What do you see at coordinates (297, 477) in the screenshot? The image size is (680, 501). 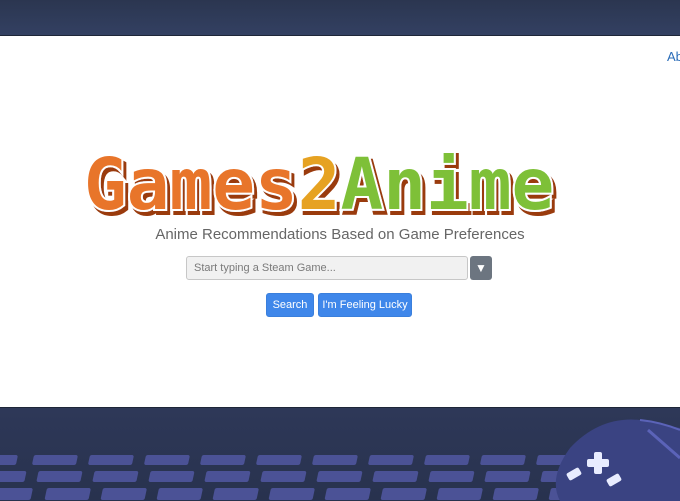 I see `keyboard-icon` at bounding box center [297, 477].